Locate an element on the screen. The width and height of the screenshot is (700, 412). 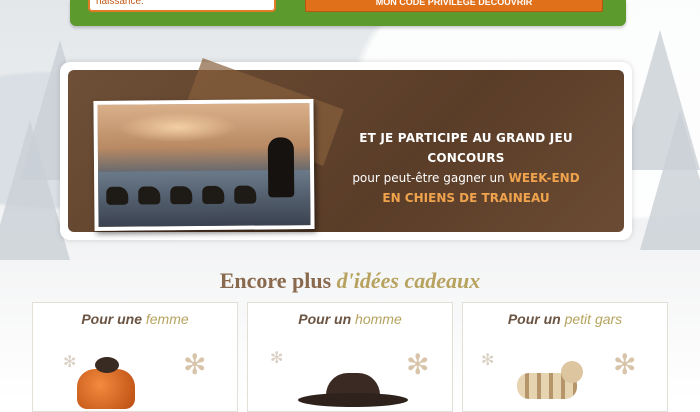
contest-line-2-prefix: pour peut-être gagner un is located at coordinates (428, 178).